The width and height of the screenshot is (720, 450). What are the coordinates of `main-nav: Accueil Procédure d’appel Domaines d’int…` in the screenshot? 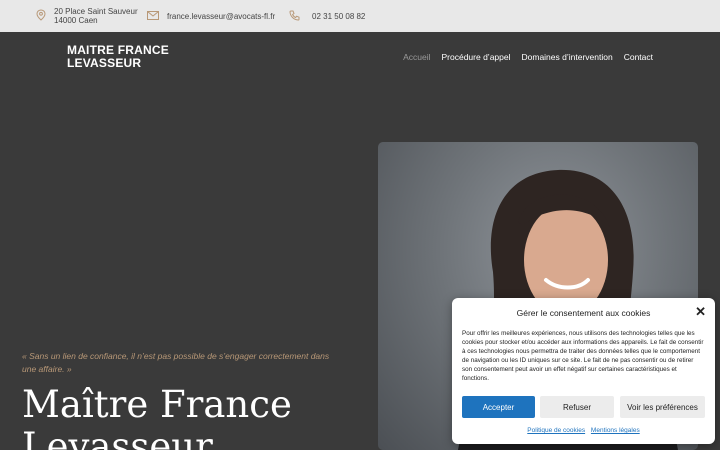 It's located at (528, 57).